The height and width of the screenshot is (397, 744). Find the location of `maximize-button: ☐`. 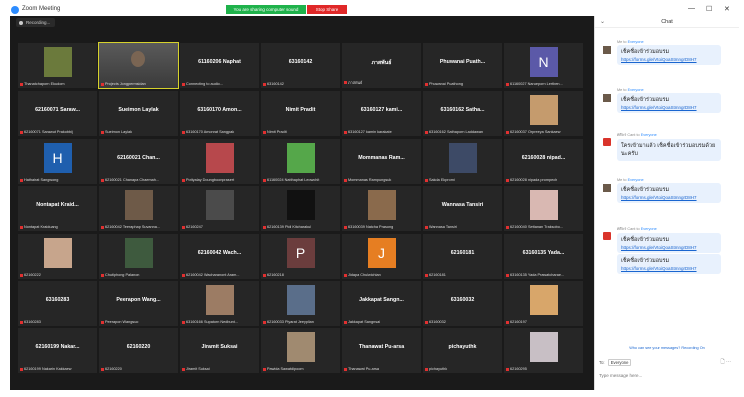

maximize-button: ☐ is located at coordinates (709, 9).